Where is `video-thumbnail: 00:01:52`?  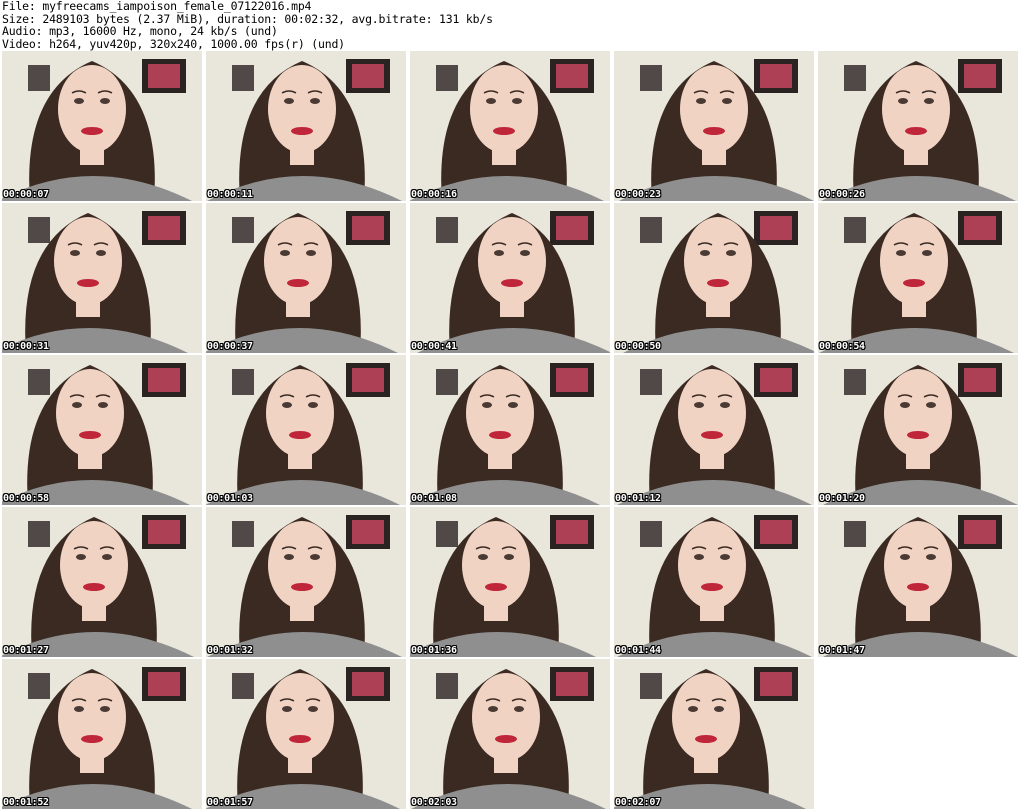 video-thumbnail: 00:01:52 is located at coordinates (102, 734).